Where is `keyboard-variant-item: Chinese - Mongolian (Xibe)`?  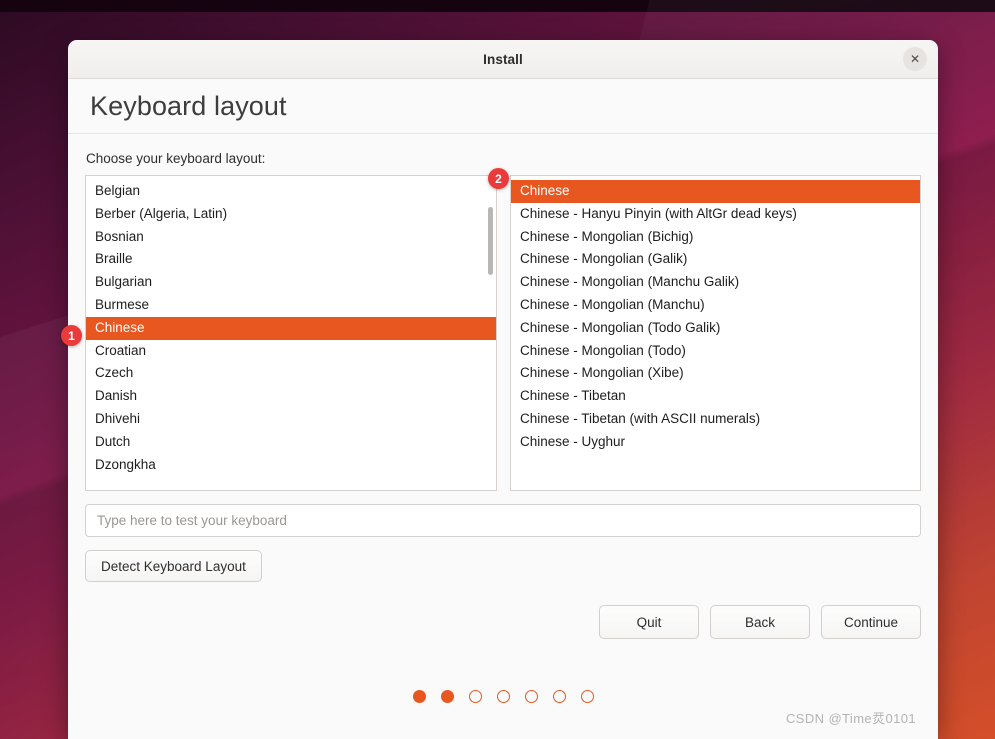
keyboard-variant-item: Chinese - Mongolian (Xibe) is located at coordinates (715, 373).